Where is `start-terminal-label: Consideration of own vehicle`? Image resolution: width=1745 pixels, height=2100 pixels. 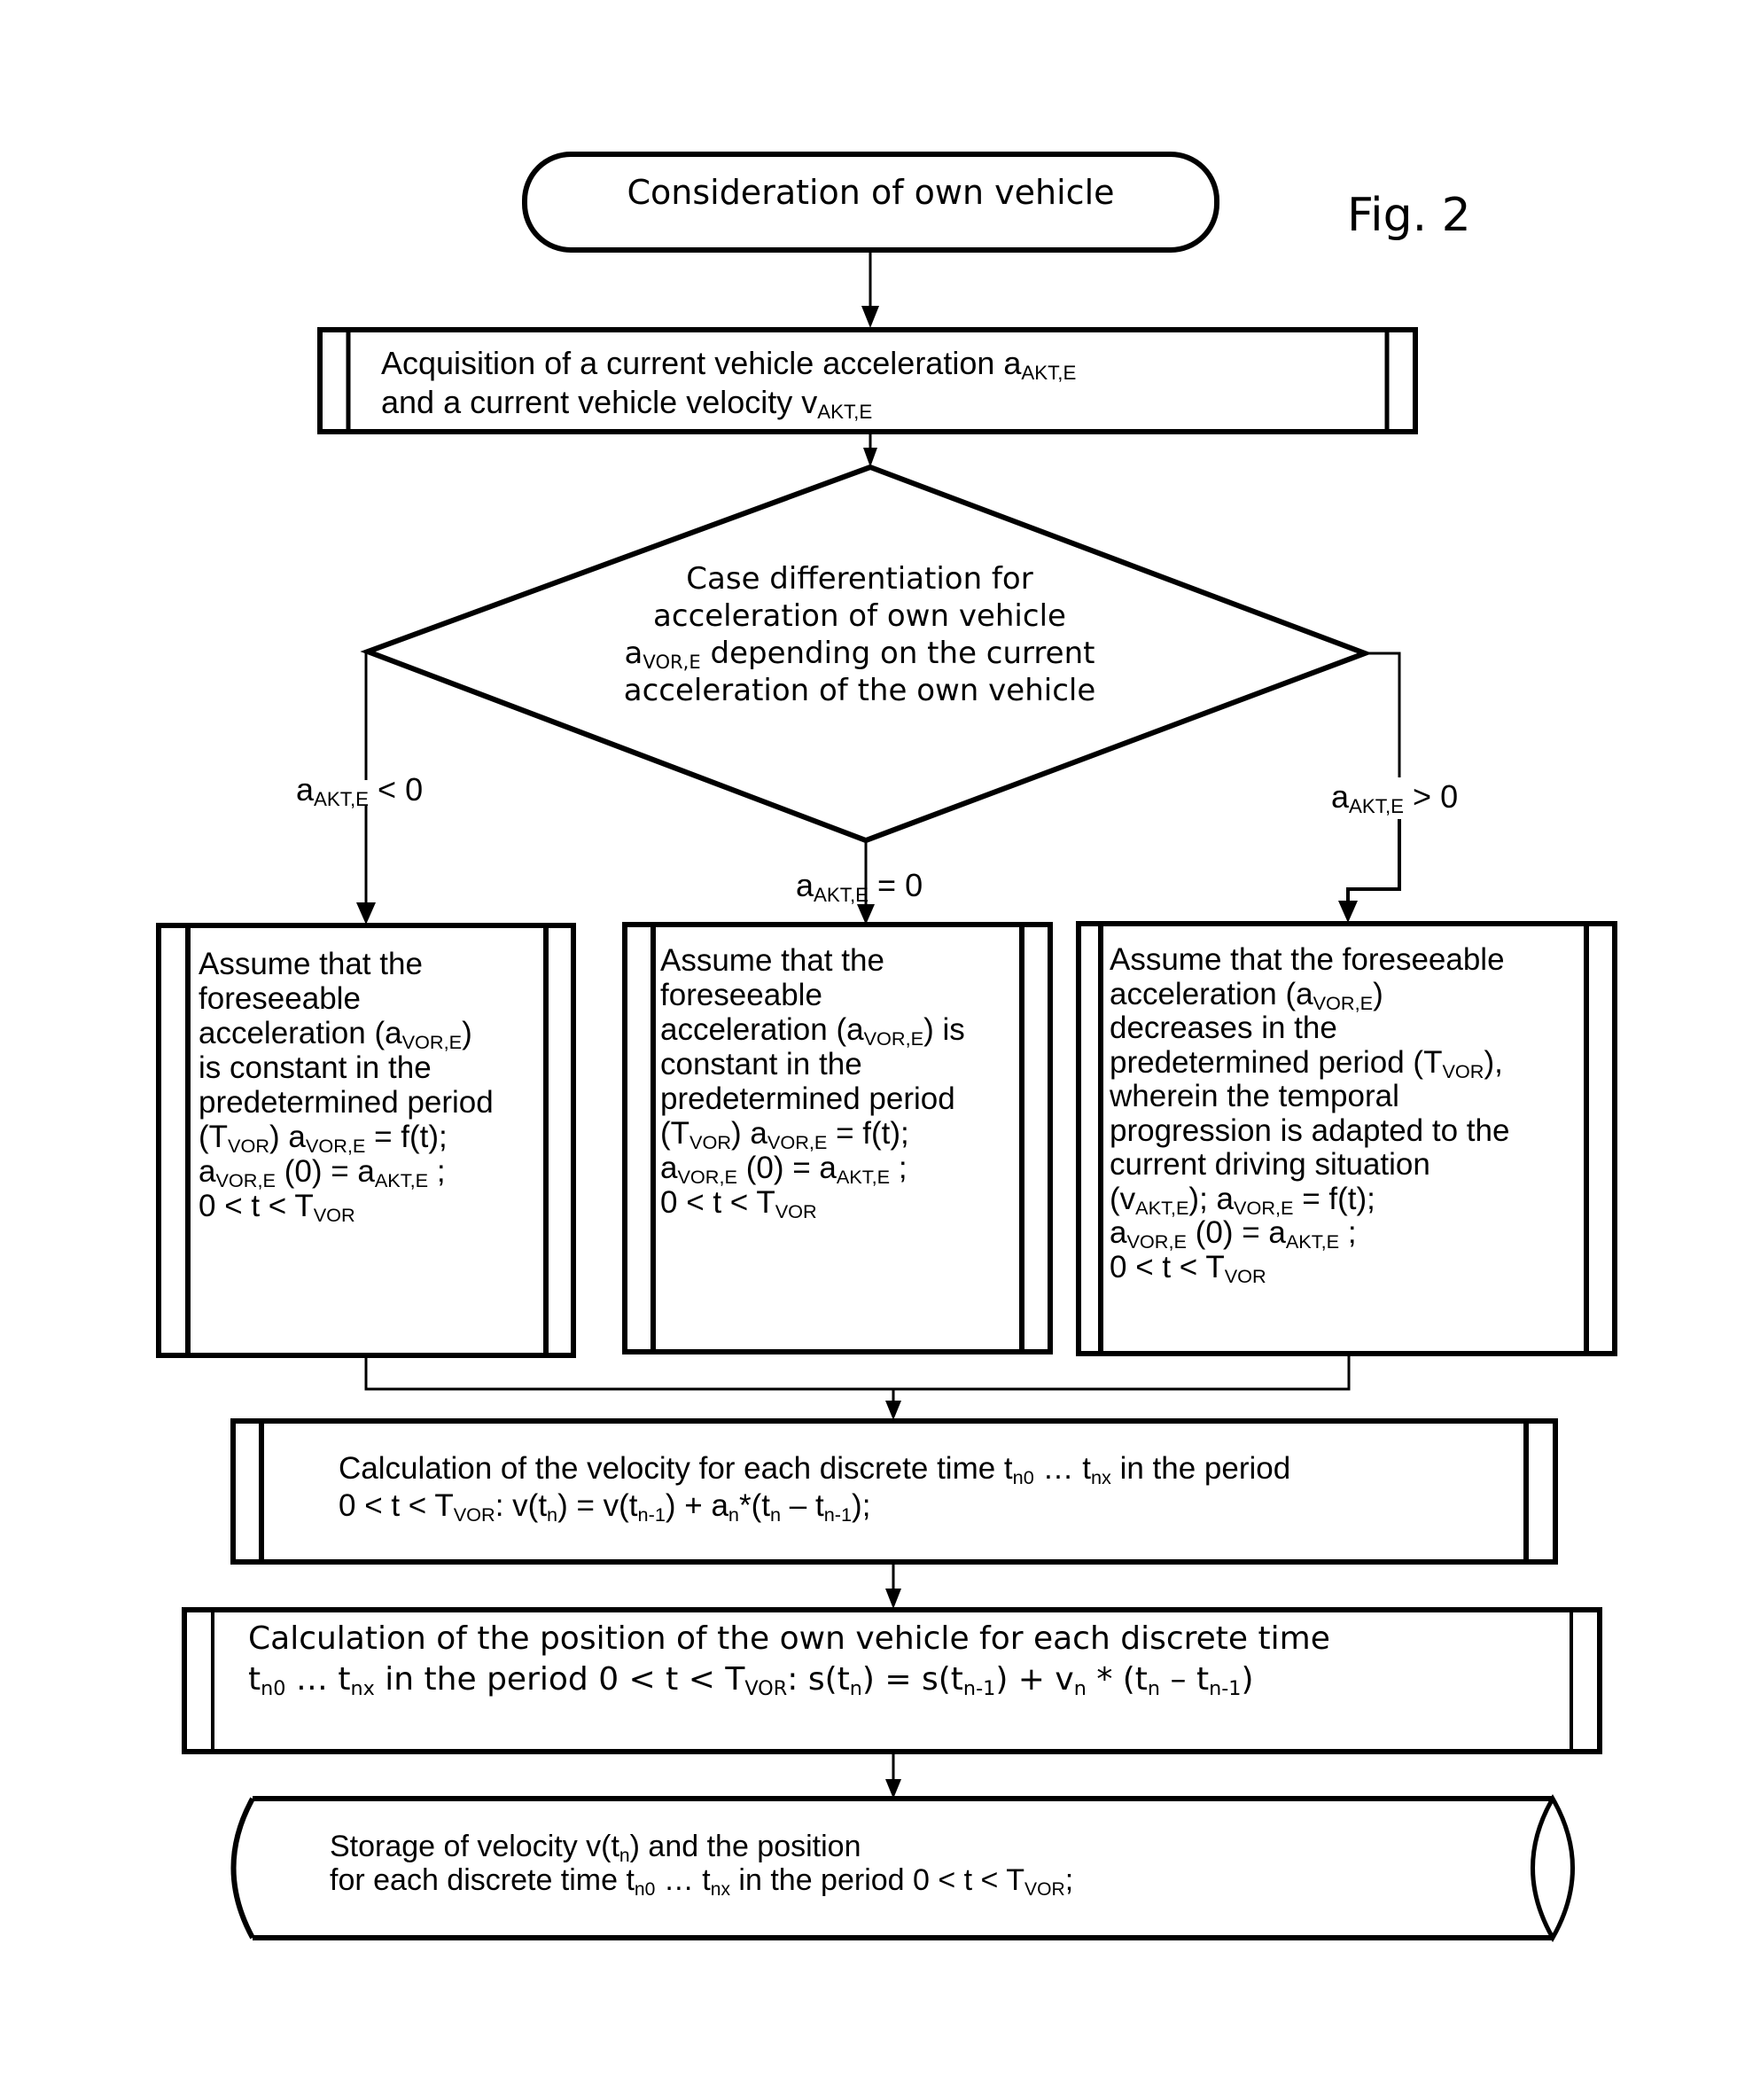 start-terminal-label: Consideration of own vehicle is located at coordinates (871, 192).